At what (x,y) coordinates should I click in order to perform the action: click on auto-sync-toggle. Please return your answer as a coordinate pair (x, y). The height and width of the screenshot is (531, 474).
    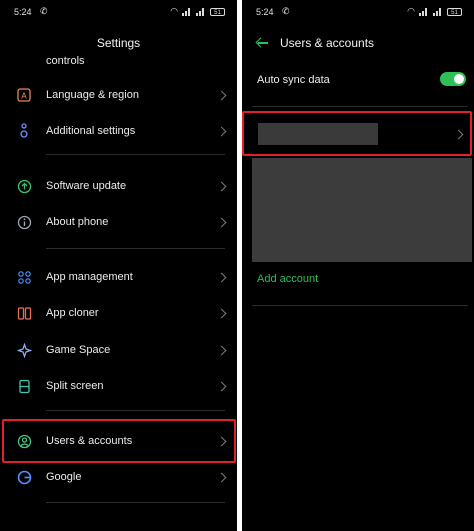
    Looking at the image, I should click on (453, 79).